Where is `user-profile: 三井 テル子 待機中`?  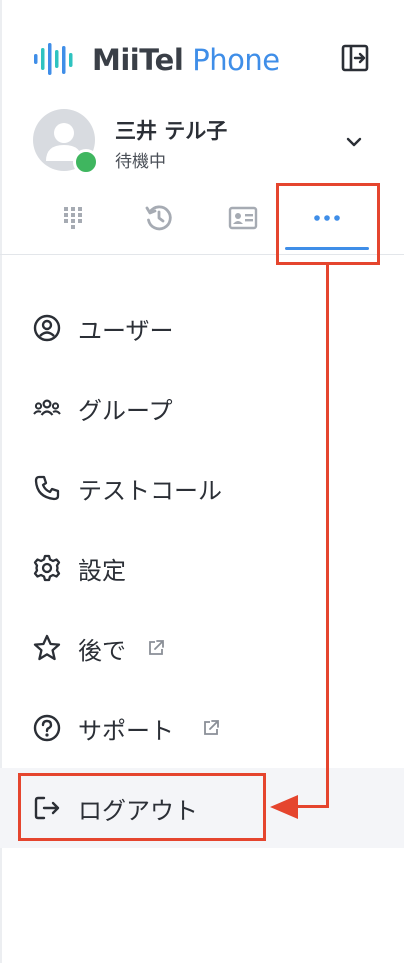
user-profile: 三井 テル子 待機中 is located at coordinates (203, 142).